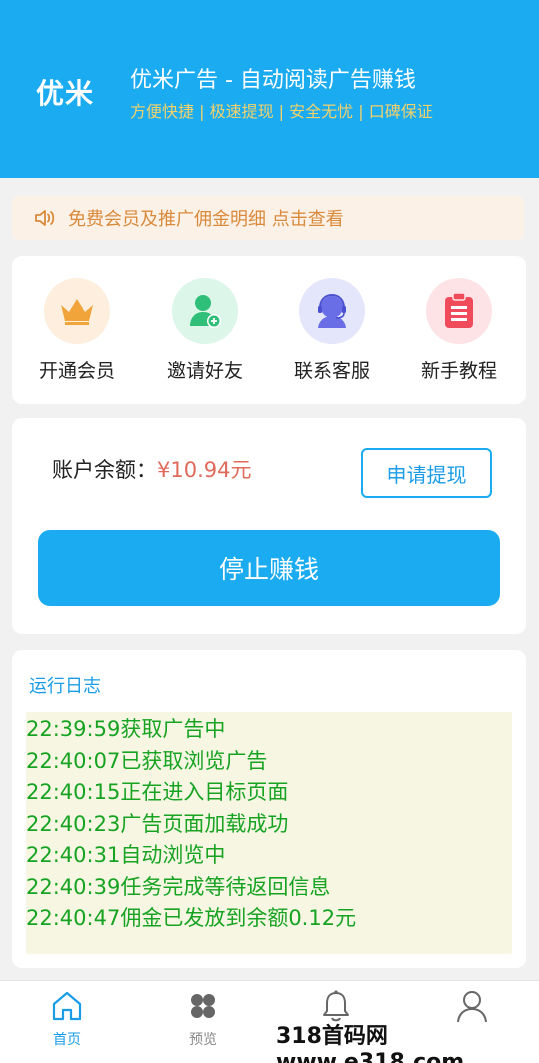 This screenshot has height=1063, width=539. Describe the element at coordinates (157, 792) in the screenshot. I see `log-line: 22:40:15正在进入目标页面` at that location.